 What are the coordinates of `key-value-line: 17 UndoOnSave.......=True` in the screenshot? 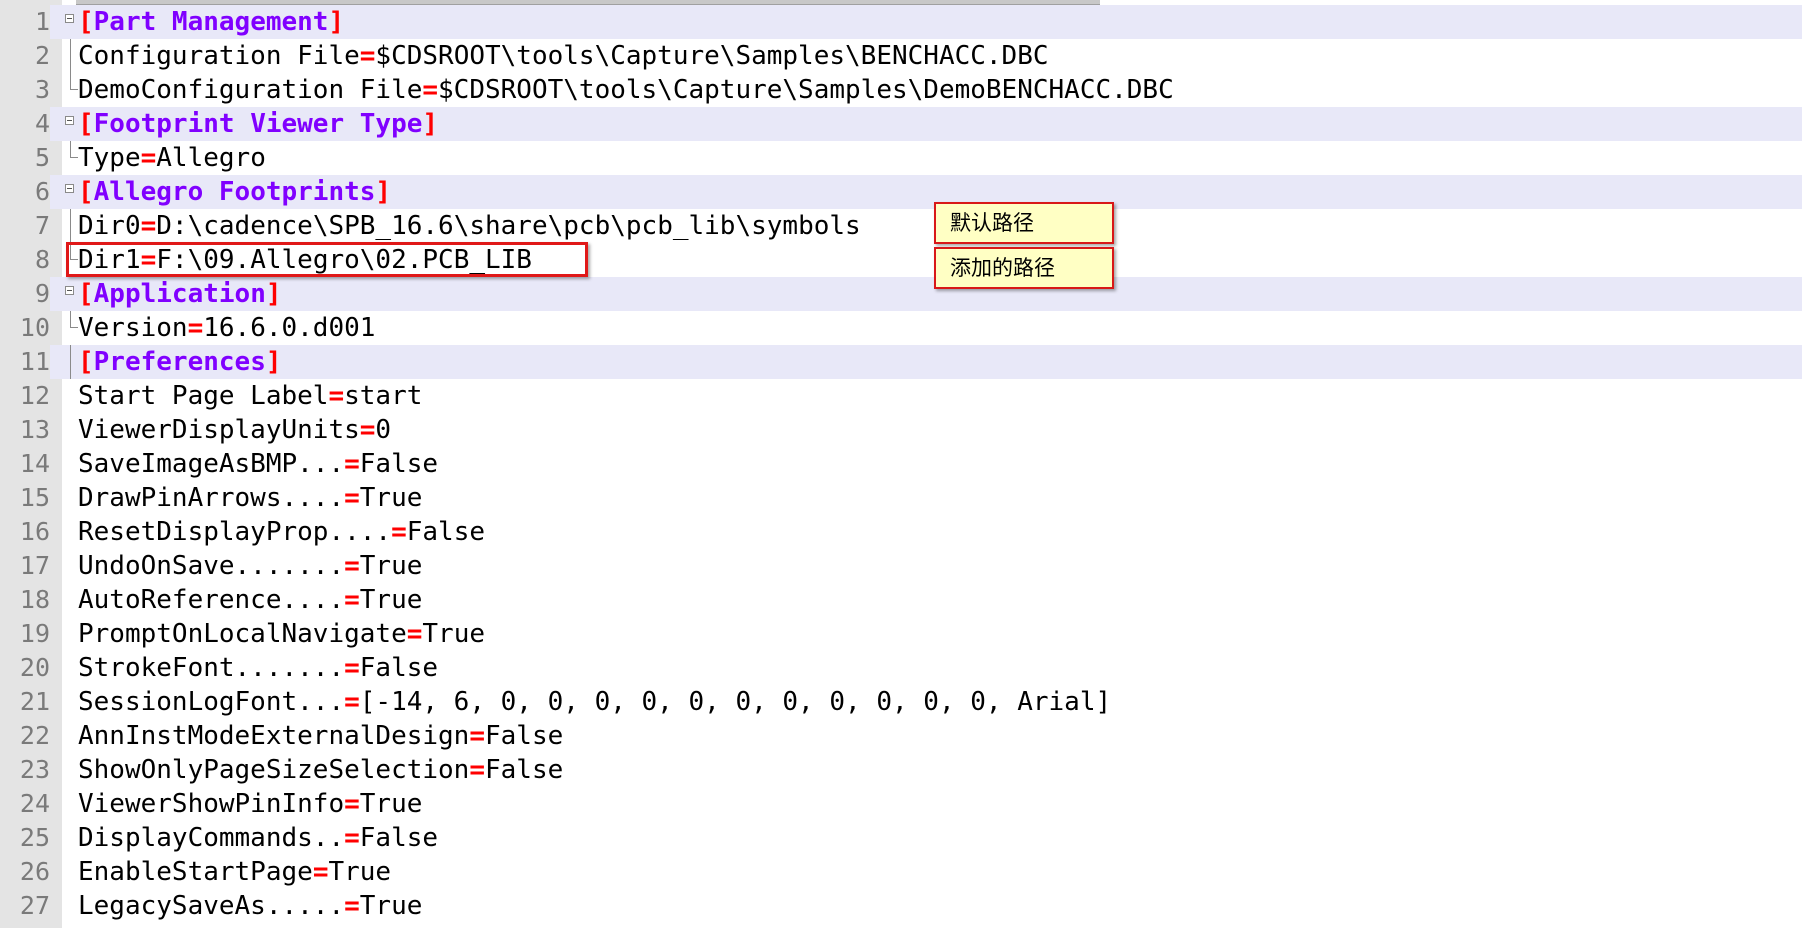 It's located at (901, 566).